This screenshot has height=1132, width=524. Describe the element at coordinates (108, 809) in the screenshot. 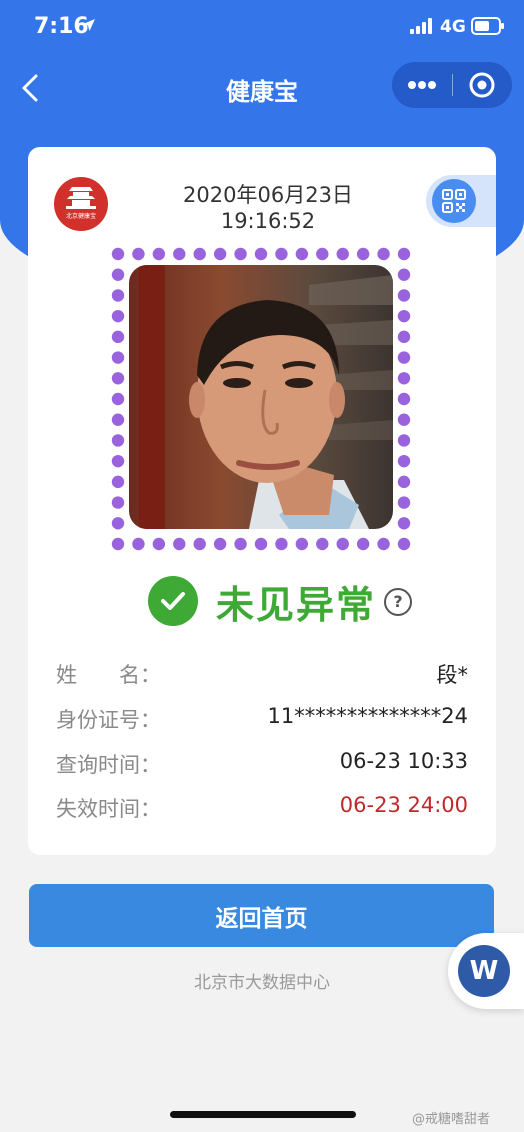

I see `expire-time-label: 失效时间：` at that location.